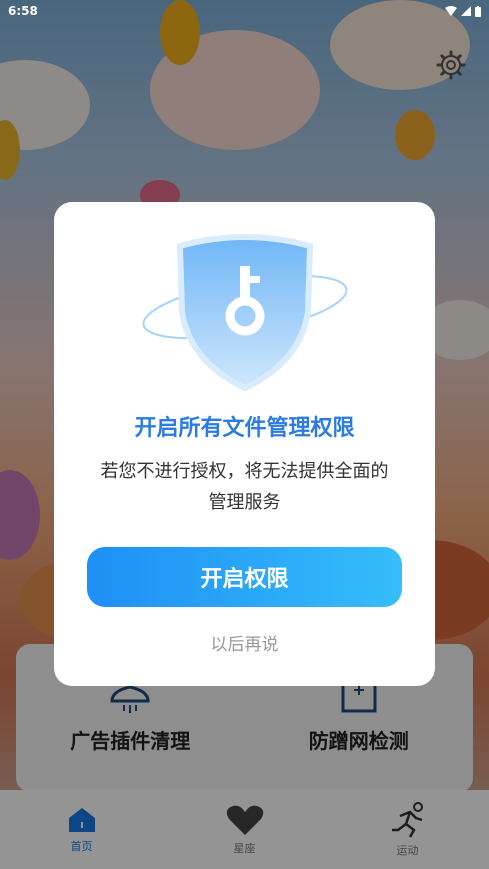  What do you see at coordinates (244, 11) in the screenshot?
I see `status-bar: 6:58` at bounding box center [244, 11].